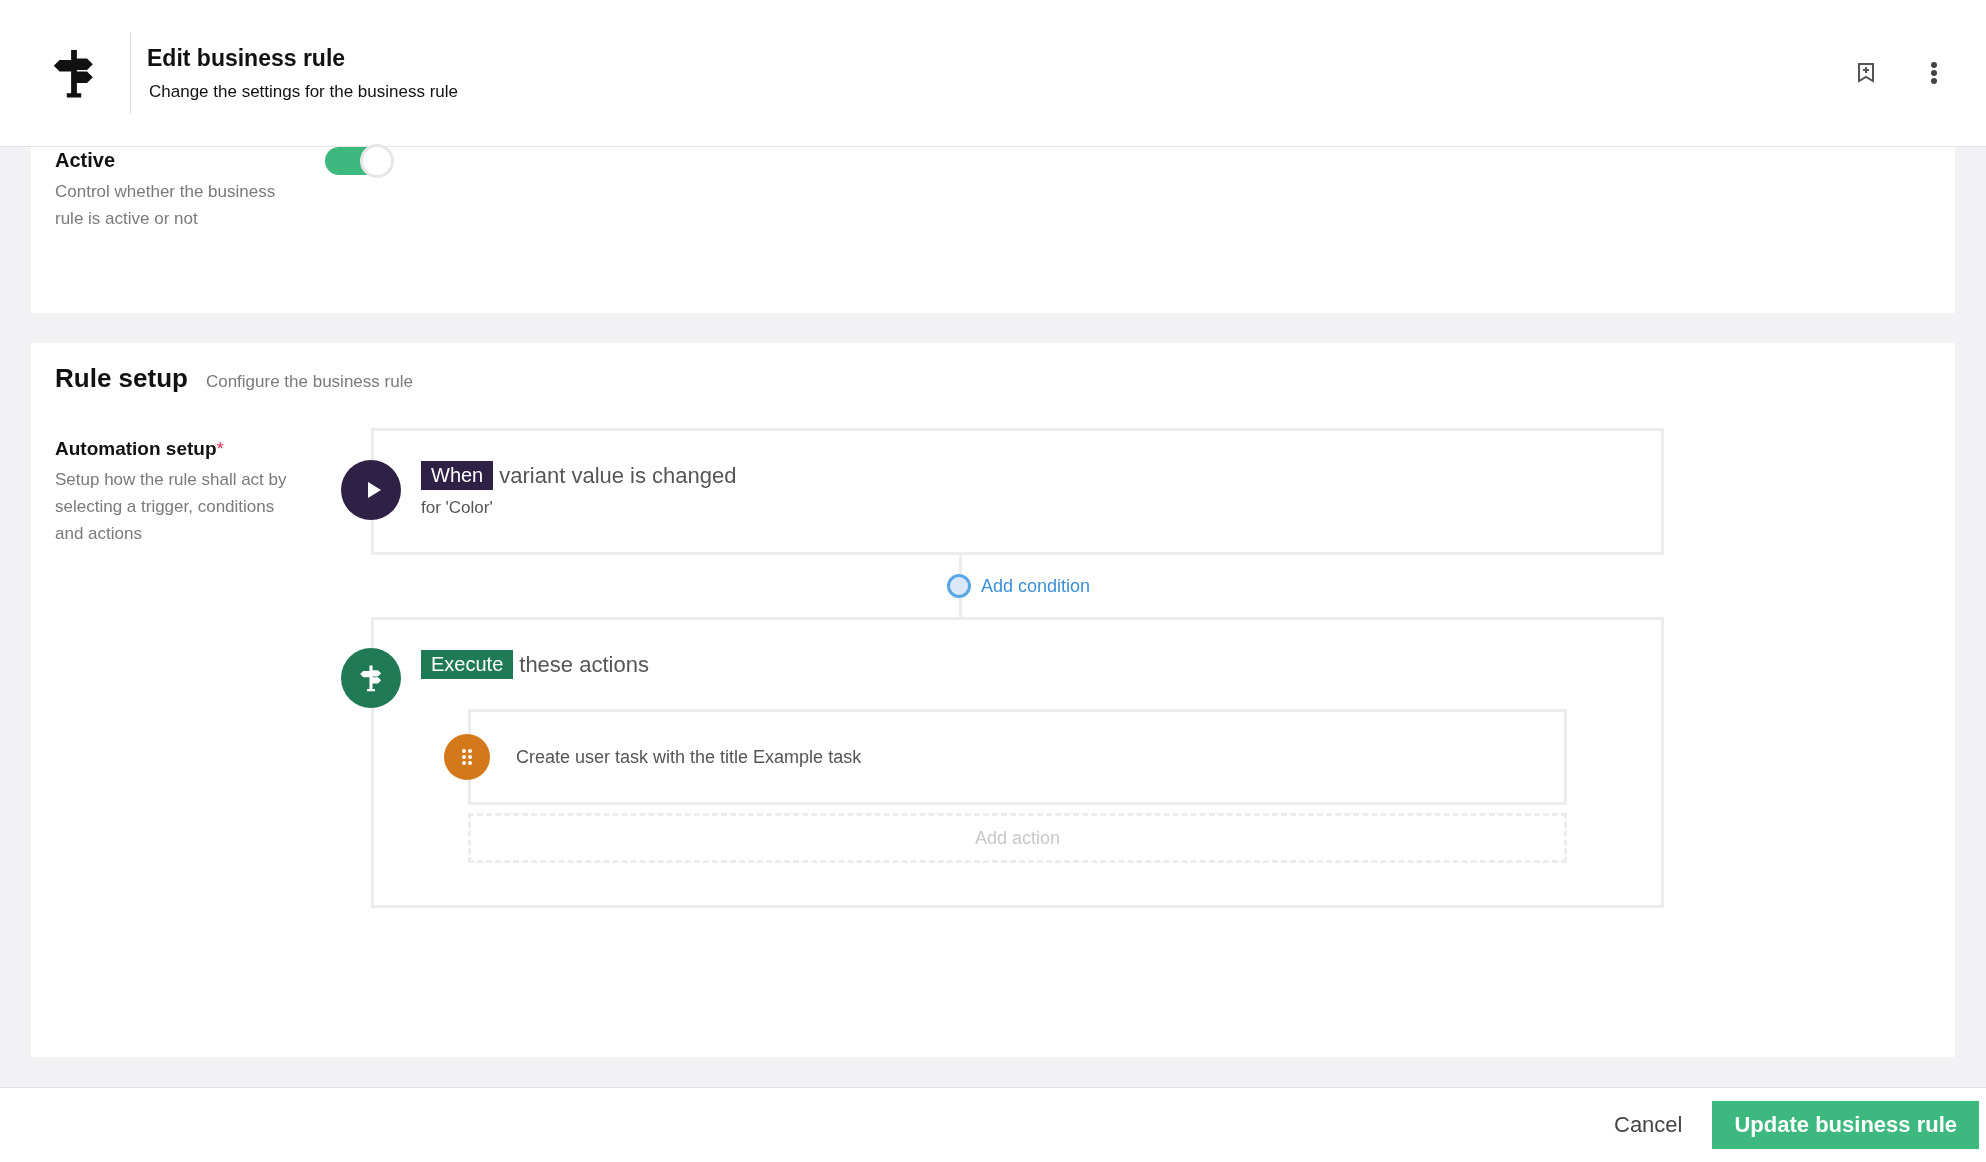  I want to click on trigger-detail: for 'Color', so click(457, 508).